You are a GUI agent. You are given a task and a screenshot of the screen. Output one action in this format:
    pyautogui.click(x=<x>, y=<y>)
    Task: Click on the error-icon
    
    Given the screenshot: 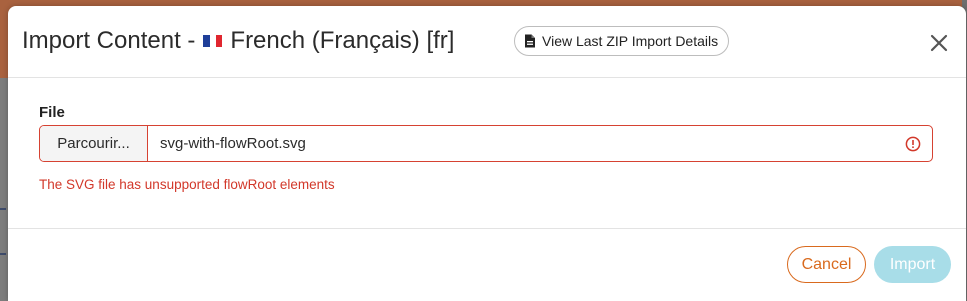 What is the action you would take?
    pyautogui.click(x=913, y=143)
    